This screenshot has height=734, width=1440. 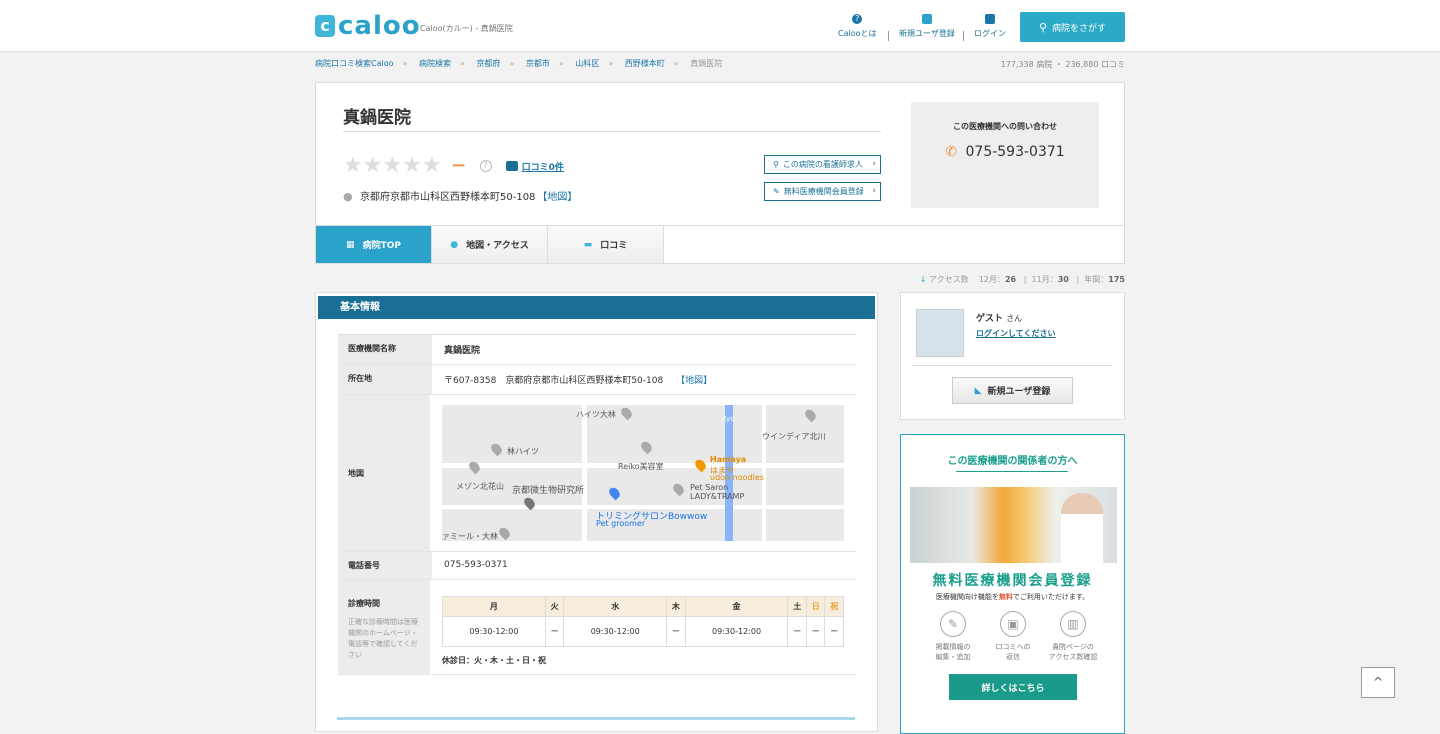 I want to click on section-heading: 基本情報, so click(x=596, y=307).